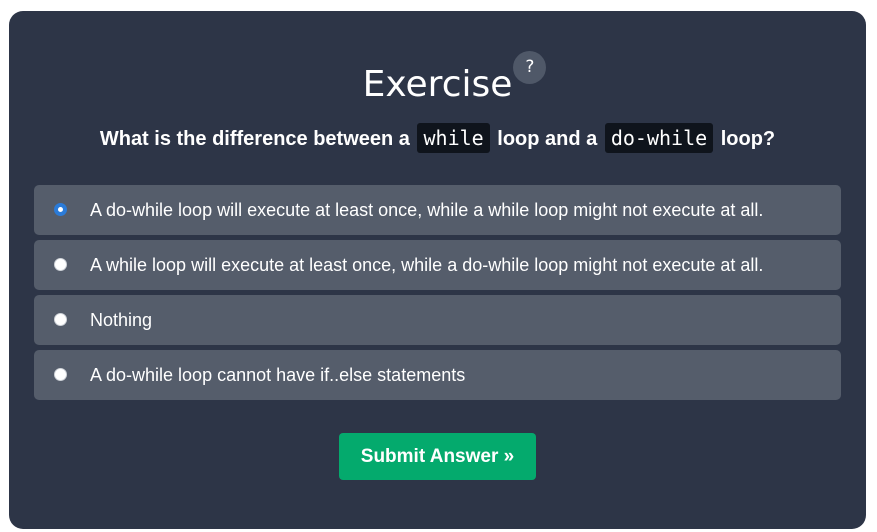  Describe the element at coordinates (437, 84) in the screenshot. I see `exercise-title-text: Exercise` at that location.